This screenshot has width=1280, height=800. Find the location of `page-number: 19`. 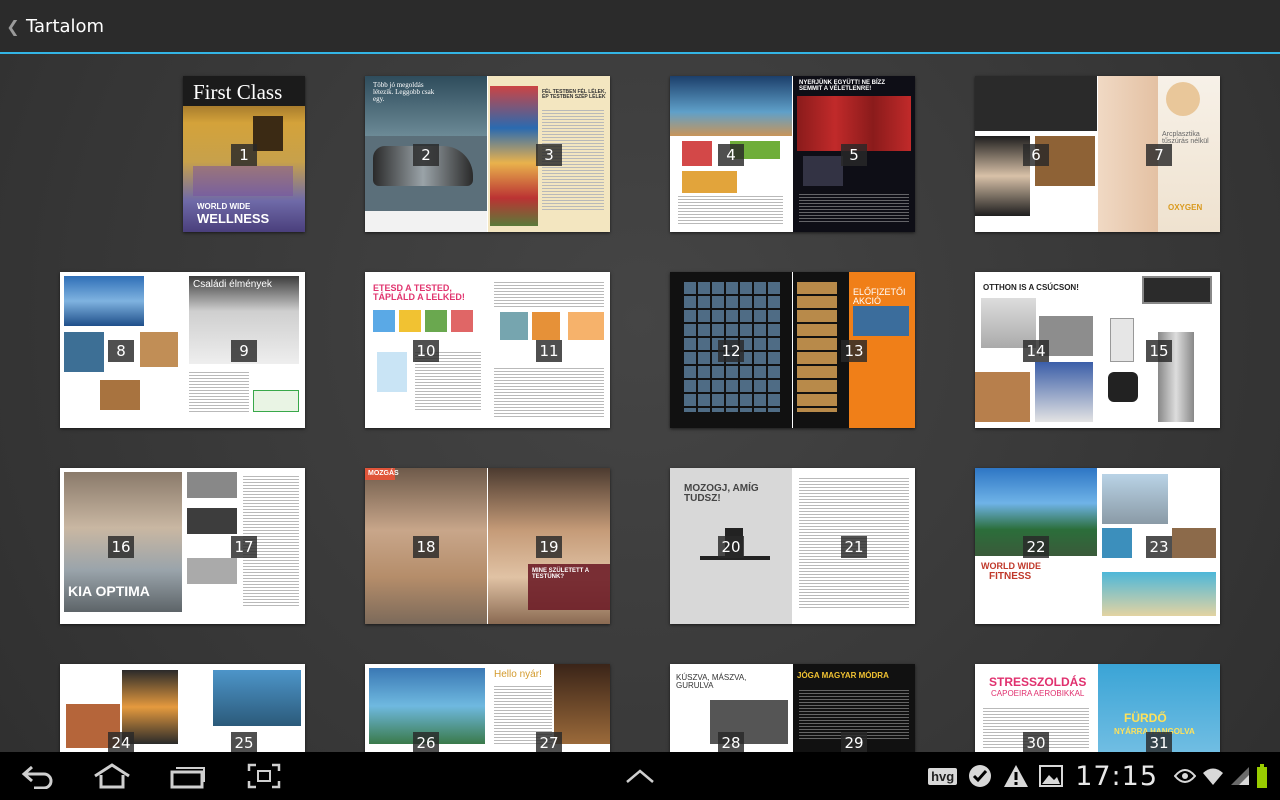

page-number: 19 is located at coordinates (549, 547).